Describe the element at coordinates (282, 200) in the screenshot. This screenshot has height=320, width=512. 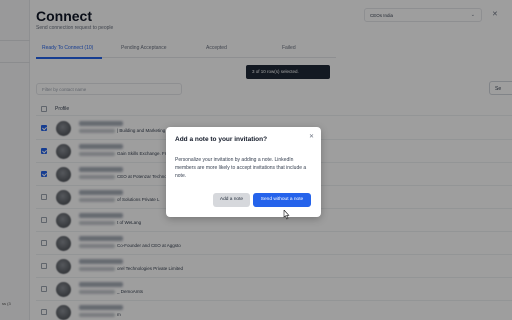
I see `send-without-note-button: Send without a note` at that location.